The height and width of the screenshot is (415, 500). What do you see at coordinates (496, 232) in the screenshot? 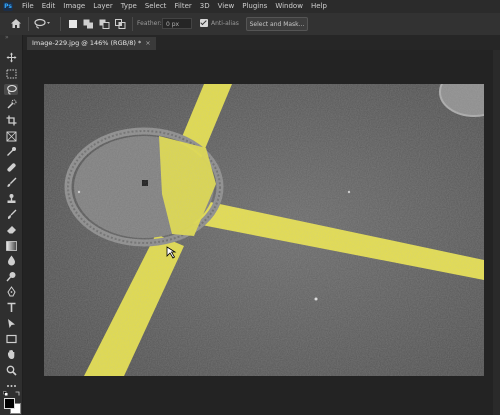
I see `vertical-scrollbar` at bounding box center [496, 232].